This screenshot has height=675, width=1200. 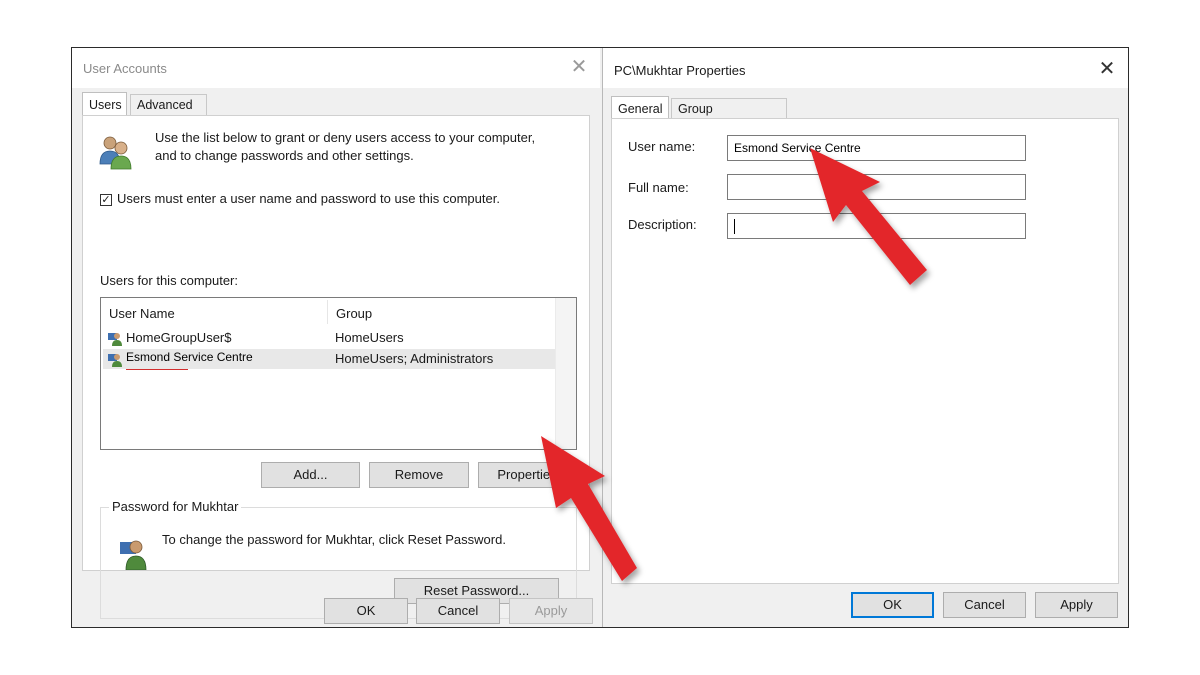 I want to click on user-name-input: Esmond Service Centre, so click(x=876, y=148).